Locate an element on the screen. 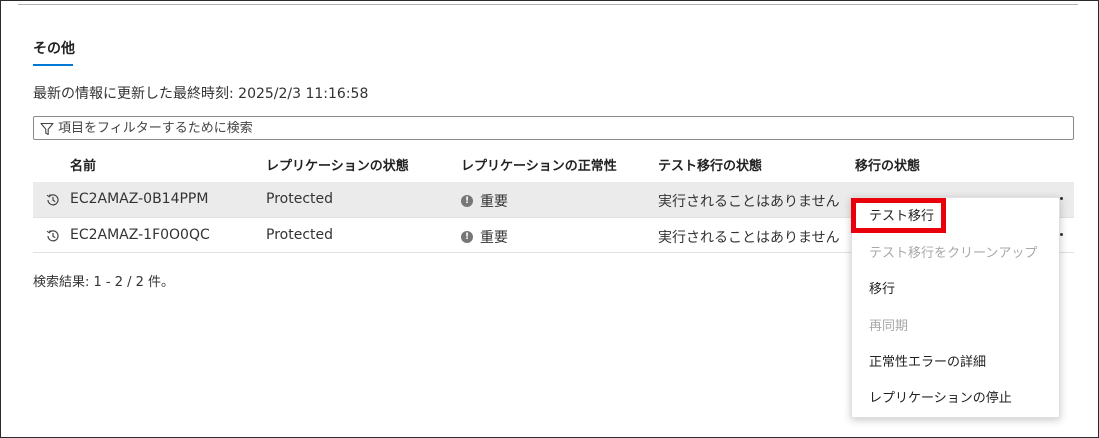 This screenshot has width=1099, height=438. menu-item-health-error-details: 正常性エラーの詳細 is located at coordinates (955, 363).